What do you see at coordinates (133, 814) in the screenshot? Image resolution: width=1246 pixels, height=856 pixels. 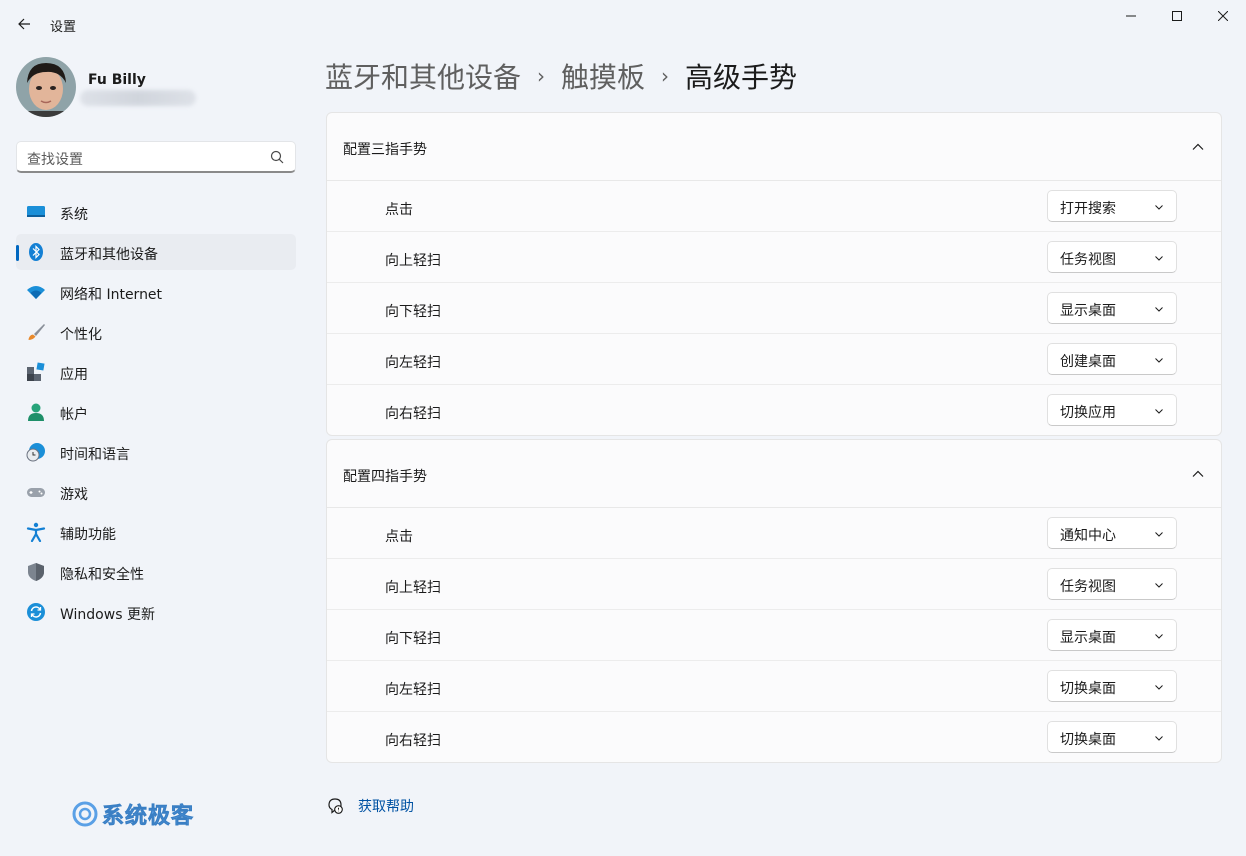 I see `watermark: 系统极客` at bounding box center [133, 814].